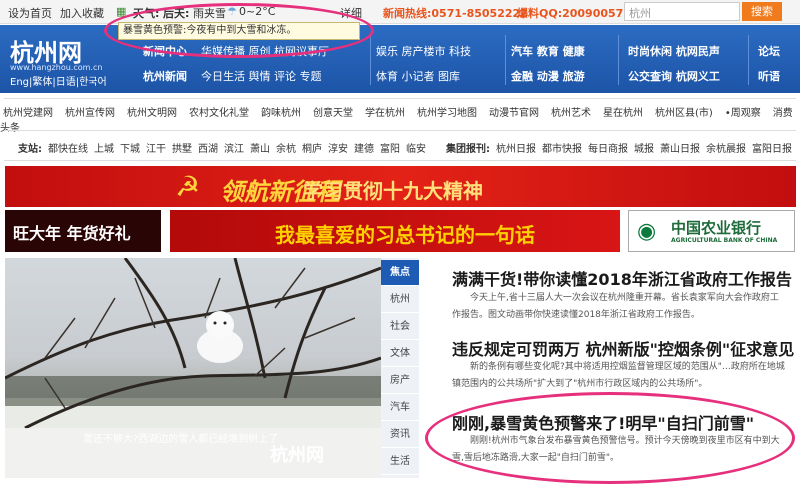 The height and width of the screenshot is (491, 800). I want to click on partner-link: 韵味杭州, so click(281, 113).